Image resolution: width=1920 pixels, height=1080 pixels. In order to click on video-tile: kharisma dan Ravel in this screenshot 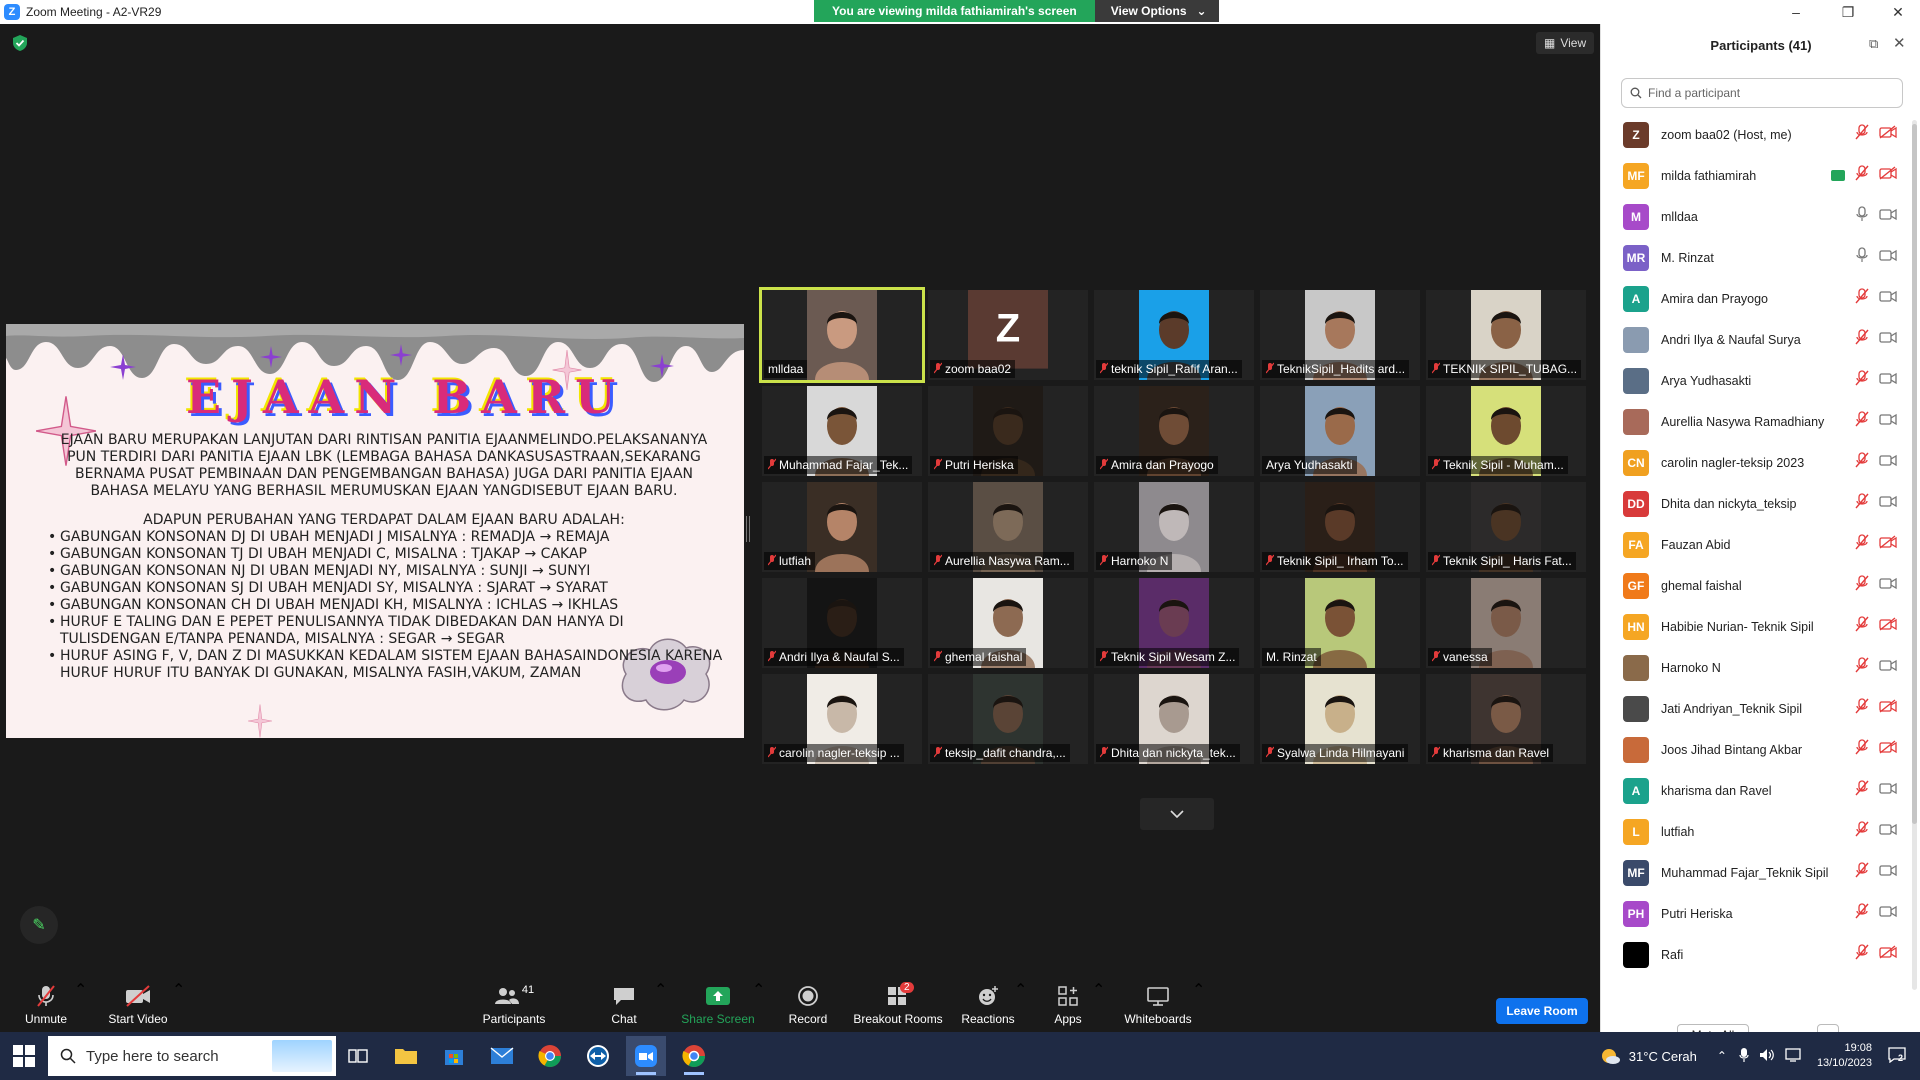, I will do `click(1506, 719)`.